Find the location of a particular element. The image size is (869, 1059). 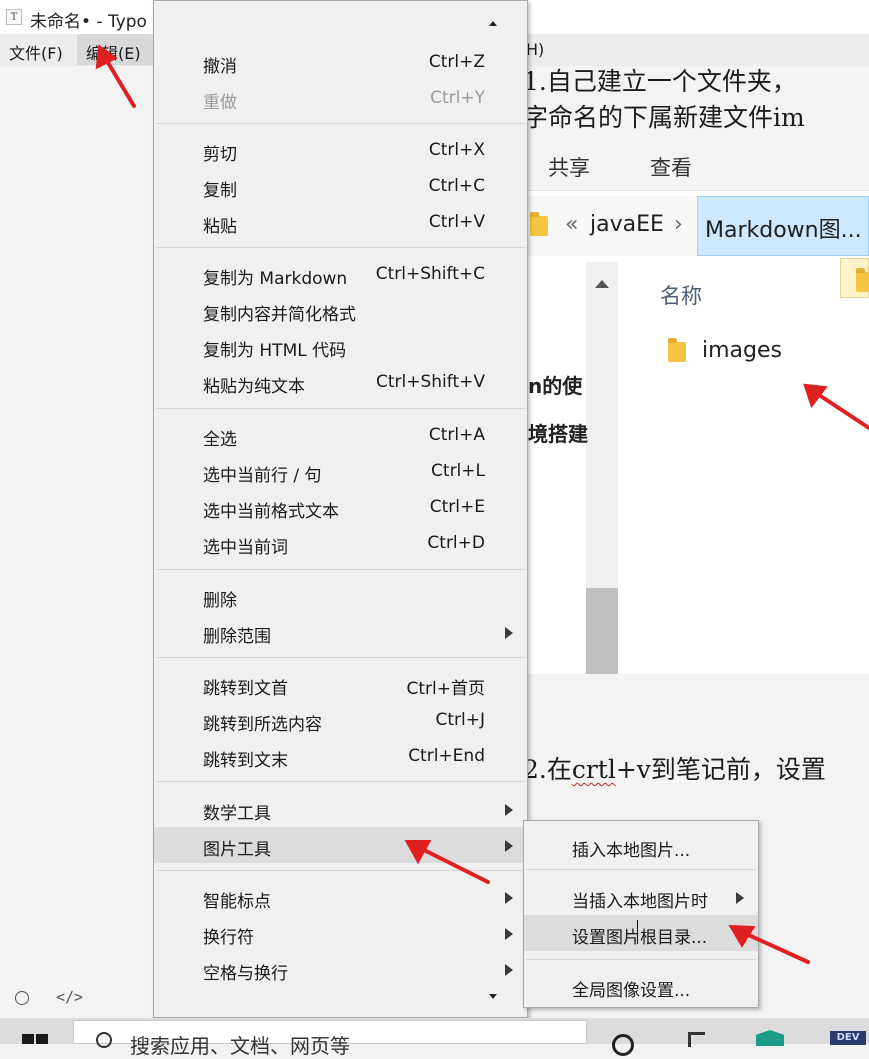

submenu-separator is located at coordinates (641, 959).